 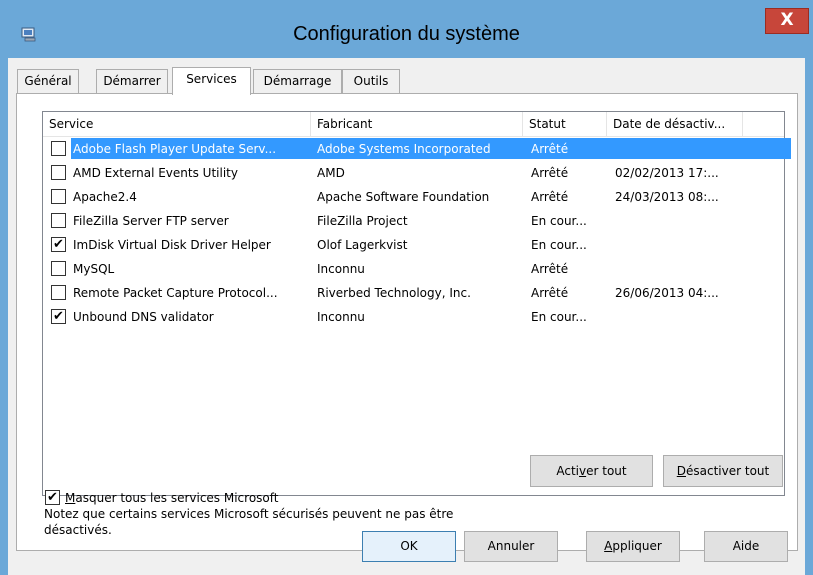 I want to click on apply-button: Appliquer, so click(x=633, y=546).